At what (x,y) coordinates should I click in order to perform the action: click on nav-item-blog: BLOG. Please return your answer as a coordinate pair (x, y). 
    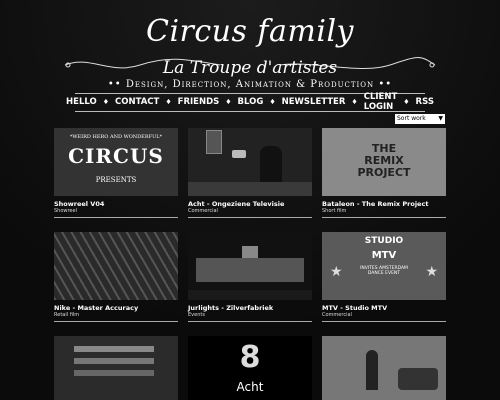
    Looking at the image, I should click on (251, 102).